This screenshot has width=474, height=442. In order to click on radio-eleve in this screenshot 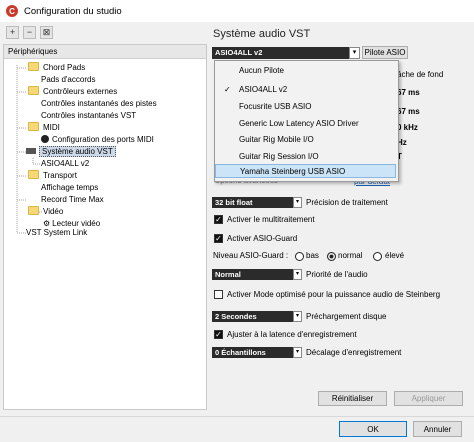, I will do `click(377, 256)`.